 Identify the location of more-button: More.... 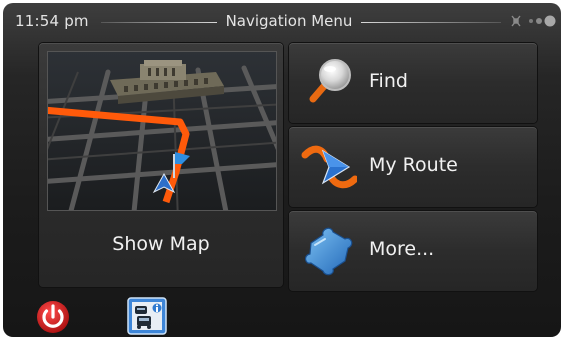
(413, 251).